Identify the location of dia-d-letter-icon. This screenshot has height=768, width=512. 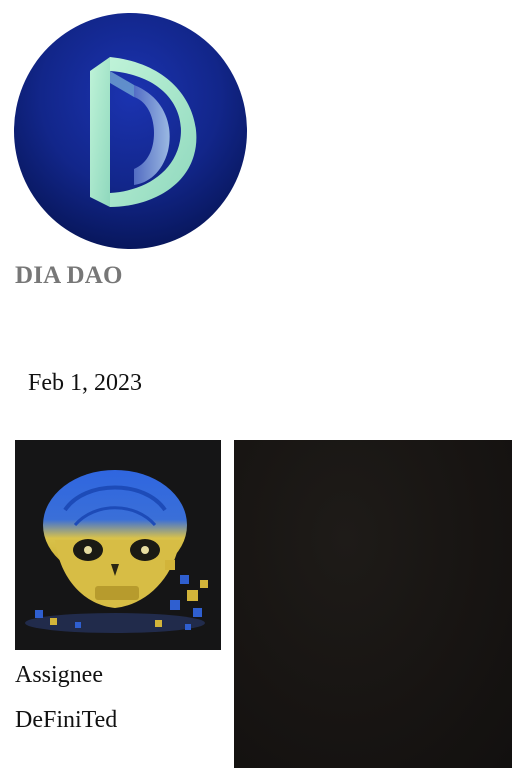
(130, 131).